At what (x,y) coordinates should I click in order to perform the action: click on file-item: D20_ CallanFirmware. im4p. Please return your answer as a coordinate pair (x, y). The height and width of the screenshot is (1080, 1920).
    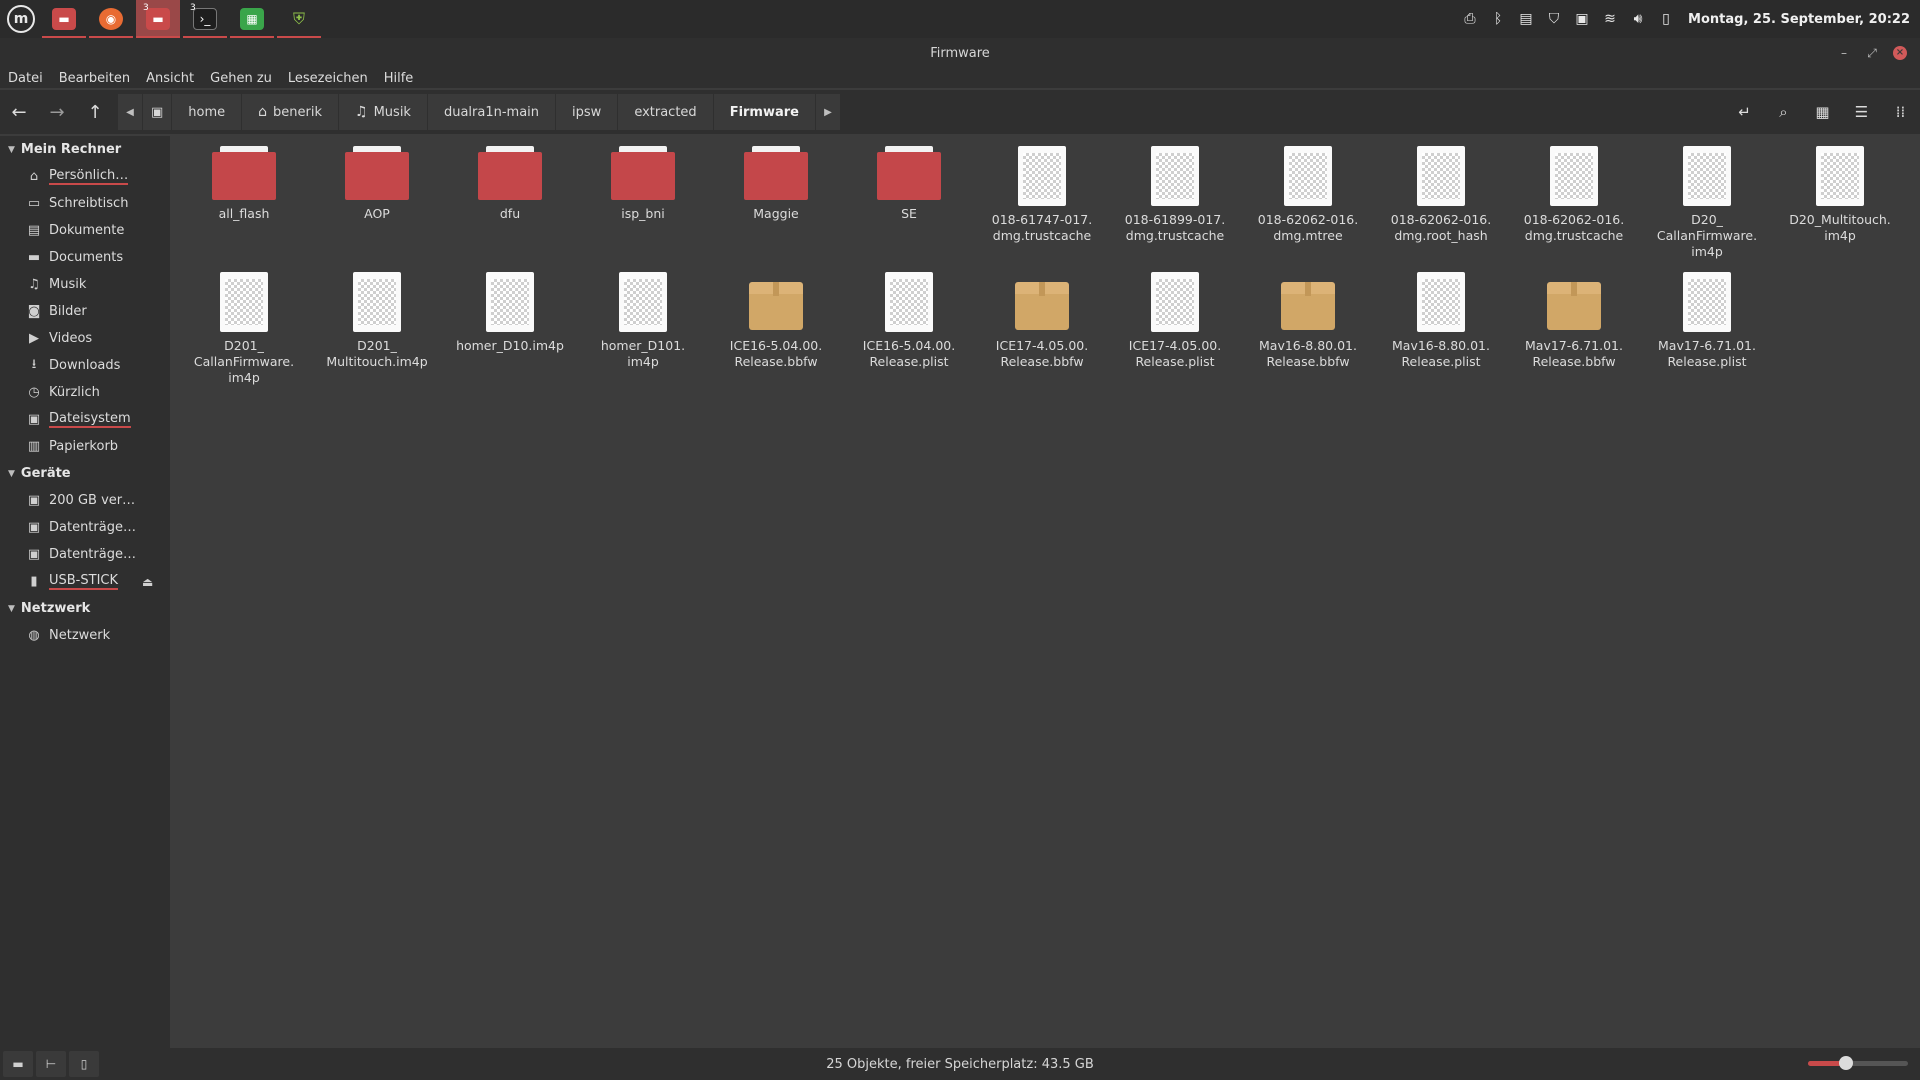
    Looking at the image, I should click on (1707, 203).